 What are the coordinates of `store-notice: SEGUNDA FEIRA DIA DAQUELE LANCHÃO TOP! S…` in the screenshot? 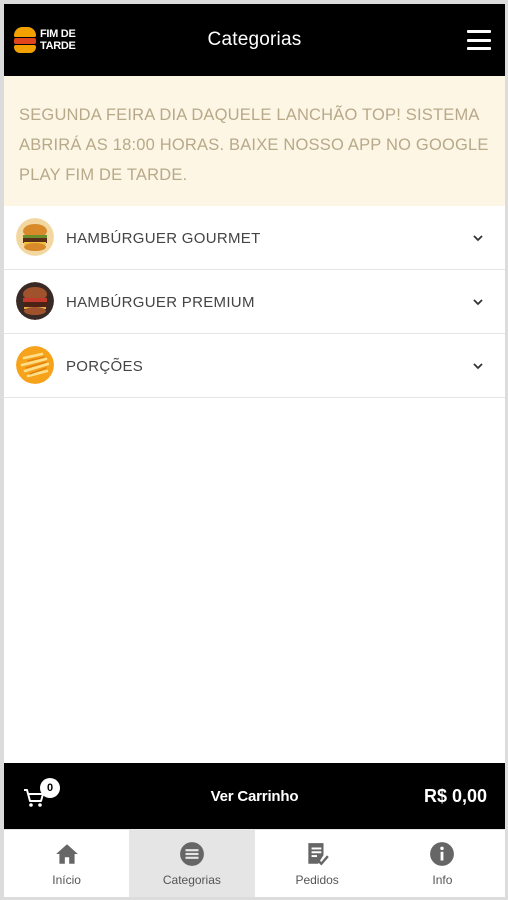 It's located at (254, 141).